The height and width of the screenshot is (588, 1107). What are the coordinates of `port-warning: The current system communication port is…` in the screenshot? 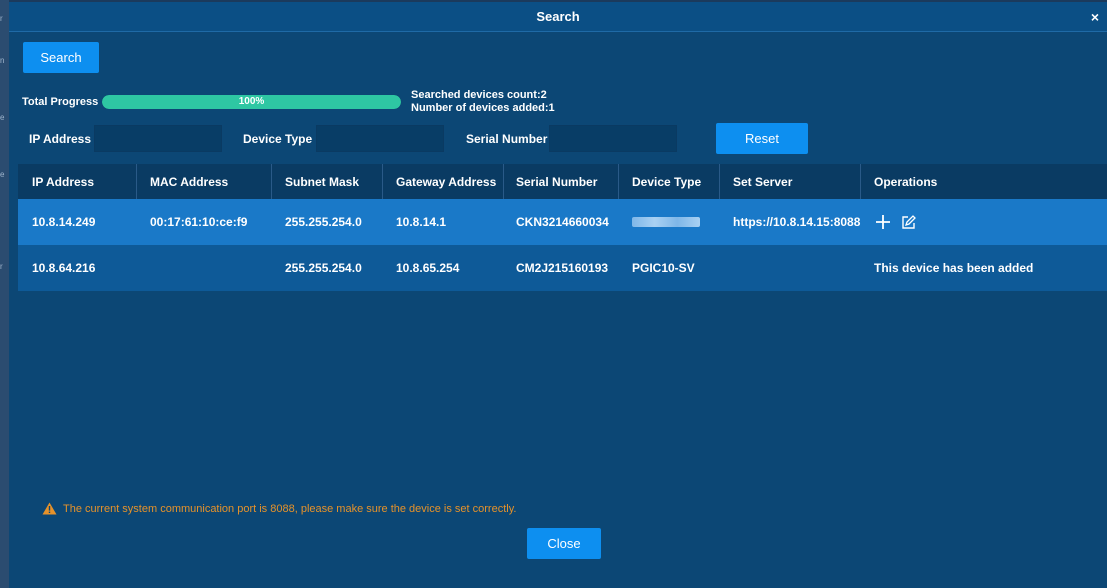 It's located at (279, 508).